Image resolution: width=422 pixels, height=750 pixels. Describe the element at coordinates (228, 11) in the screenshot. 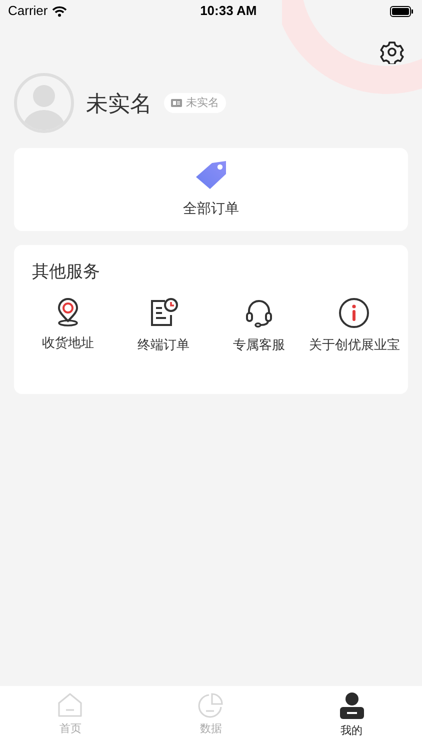

I see `status-time: 10:33 AM` at that location.